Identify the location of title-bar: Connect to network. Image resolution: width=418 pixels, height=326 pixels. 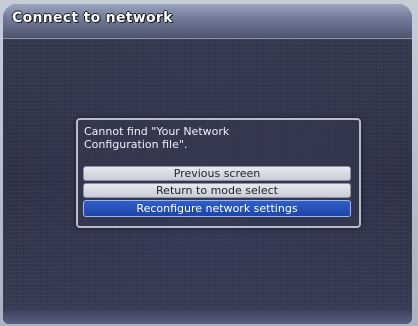
(207, 21).